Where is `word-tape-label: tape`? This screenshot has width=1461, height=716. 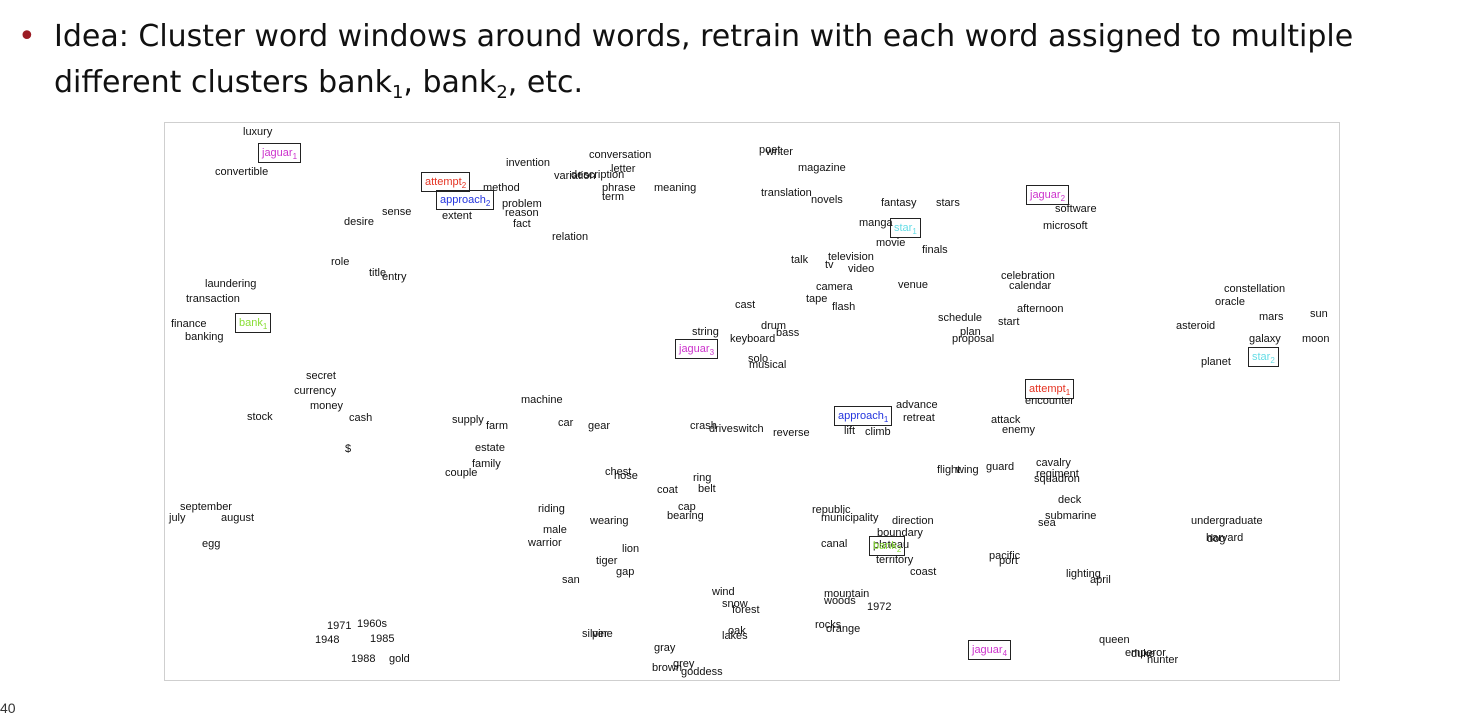
word-tape-label: tape is located at coordinates (817, 299).